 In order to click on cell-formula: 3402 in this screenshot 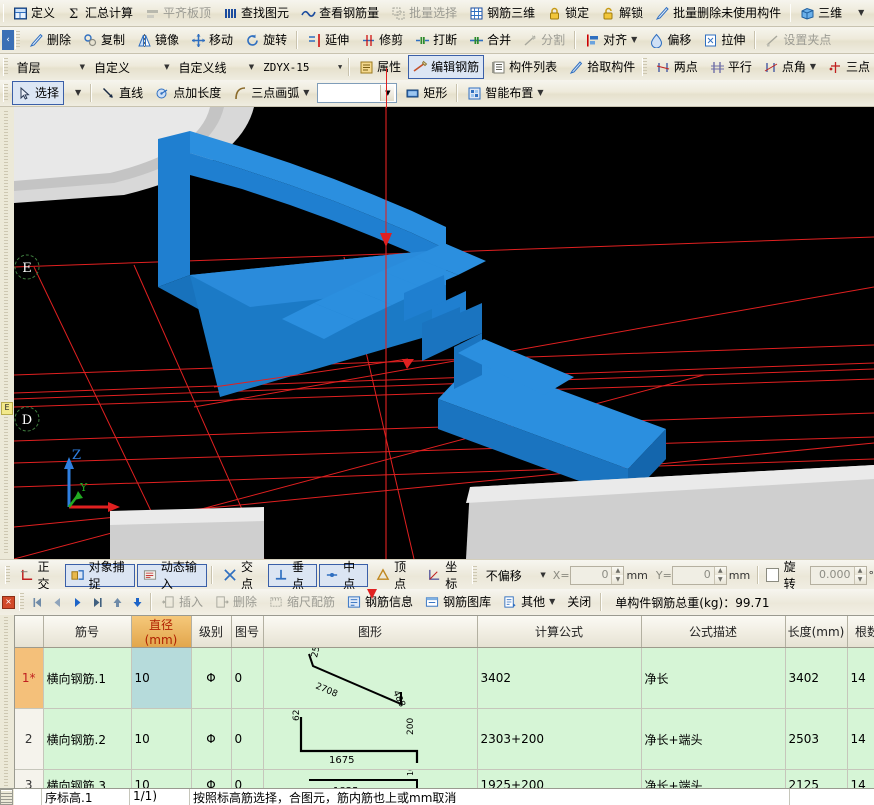, I will do `click(559, 678)`.